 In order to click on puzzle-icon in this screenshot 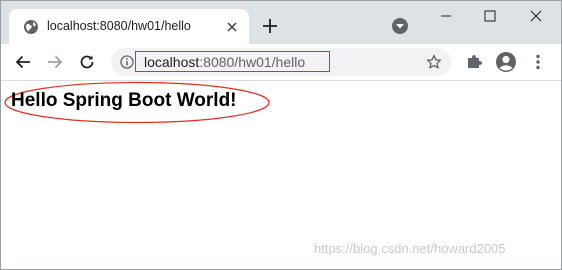, I will do `click(474, 62)`.